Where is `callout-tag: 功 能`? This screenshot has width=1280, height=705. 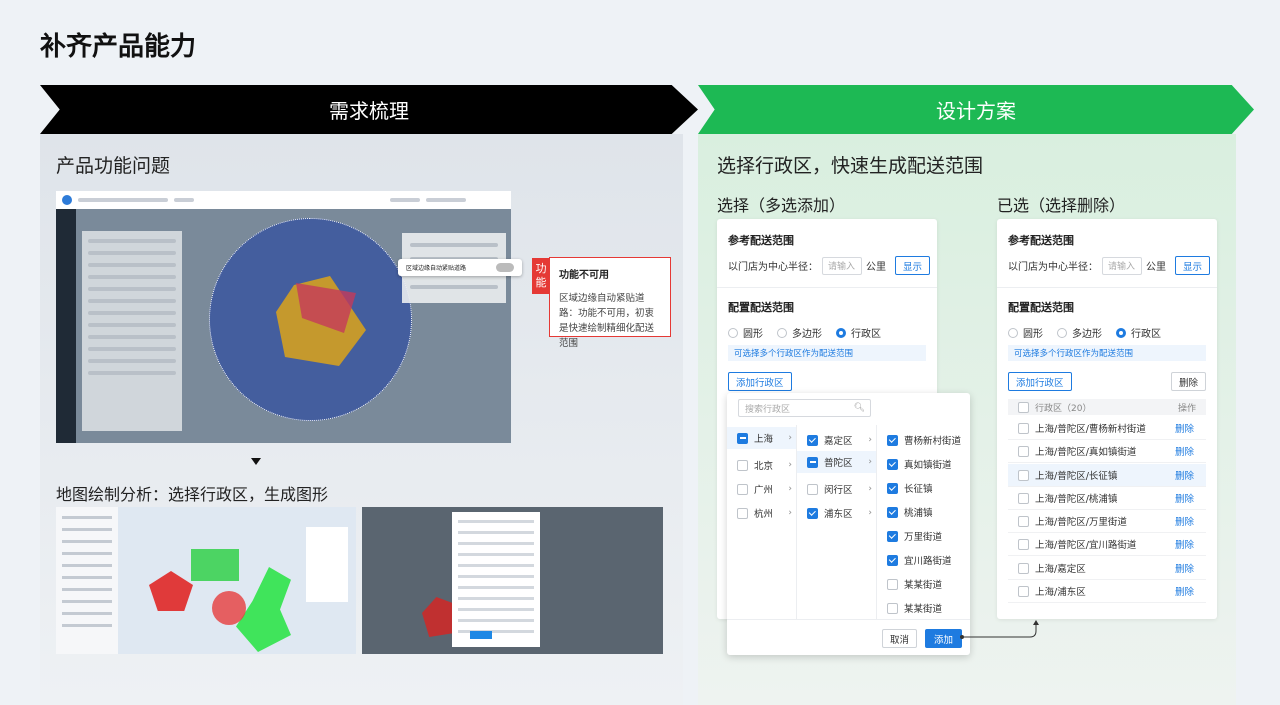 callout-tag: 功 能 is located at coordinates (541, 276).